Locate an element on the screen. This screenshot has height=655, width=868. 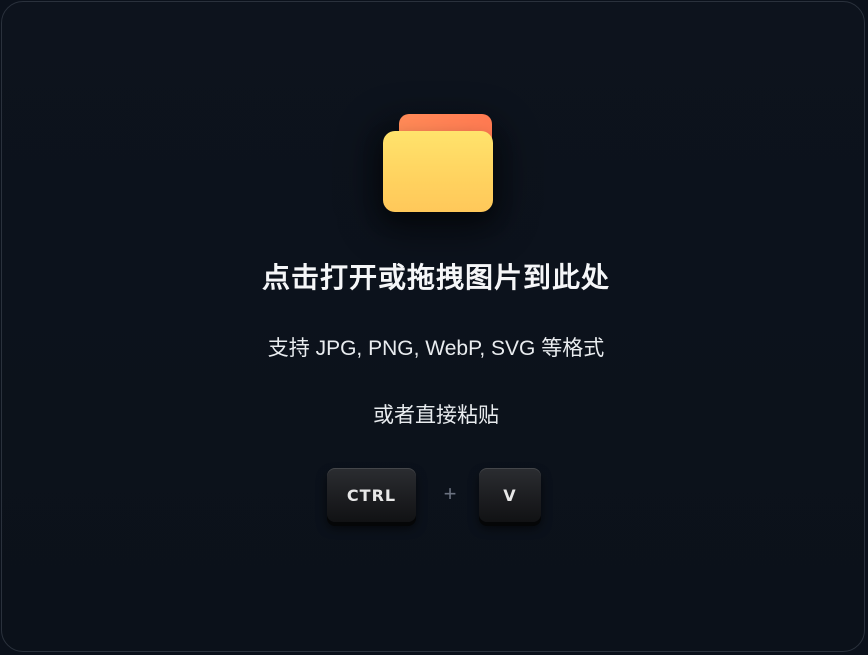
folder-icon is located at coordinates (438, 173).